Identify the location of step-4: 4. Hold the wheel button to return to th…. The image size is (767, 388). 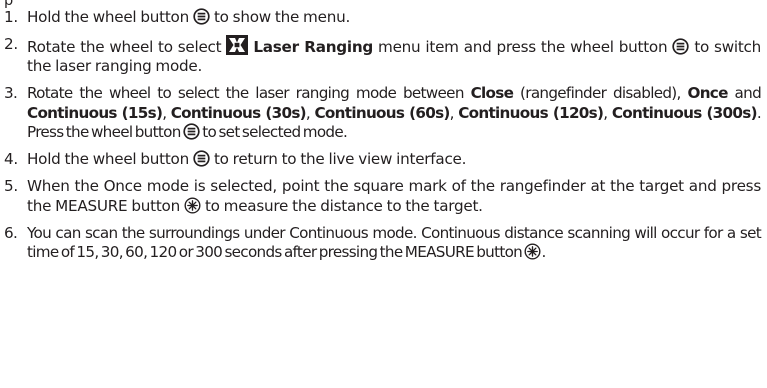
(383, 159).